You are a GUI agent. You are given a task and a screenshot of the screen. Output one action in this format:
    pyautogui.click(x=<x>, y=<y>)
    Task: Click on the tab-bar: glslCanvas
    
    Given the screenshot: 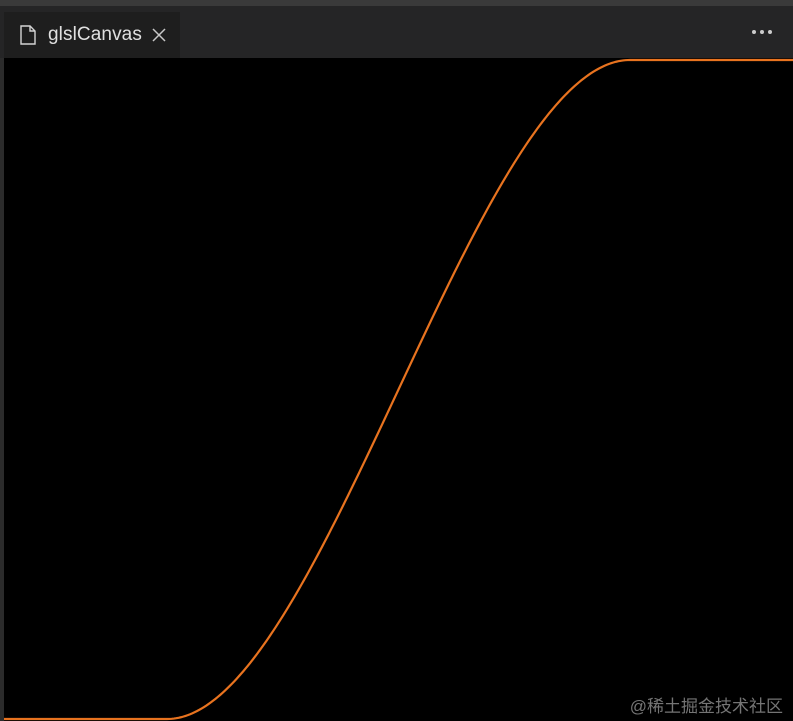 What is the action you would take?
    pyautogui.click(x=396, y=32)
    